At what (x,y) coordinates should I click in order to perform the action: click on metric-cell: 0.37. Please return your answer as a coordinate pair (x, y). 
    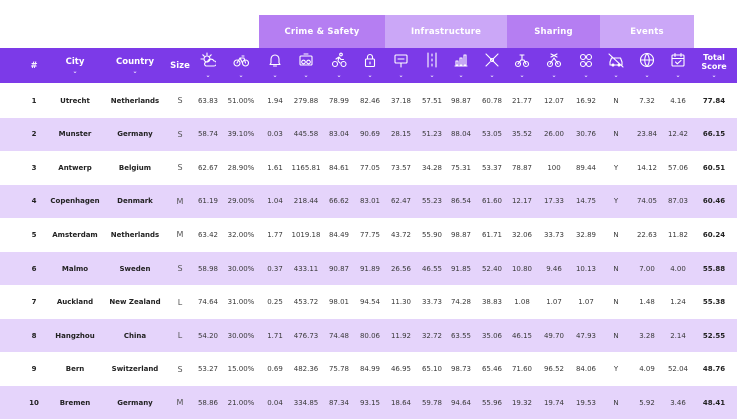
    Looking at the image, I should click on (275, 268).